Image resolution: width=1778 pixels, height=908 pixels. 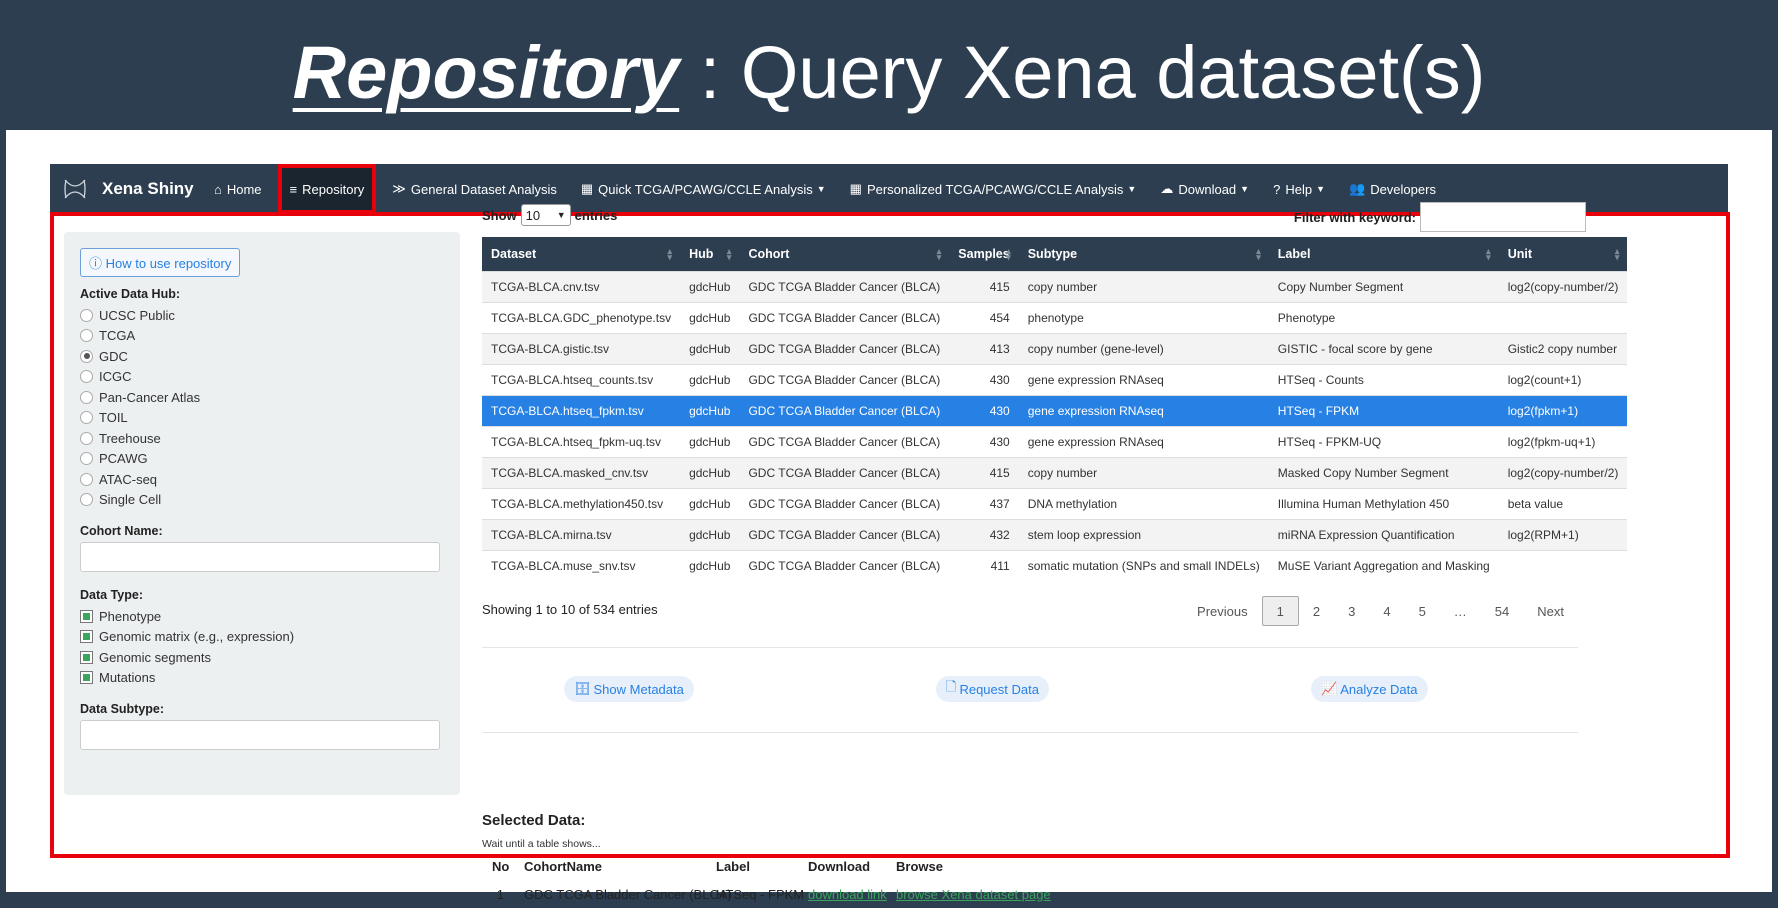 I want to click on column-header-label: Label ▴ ▾, so click(x=1383, y=254).